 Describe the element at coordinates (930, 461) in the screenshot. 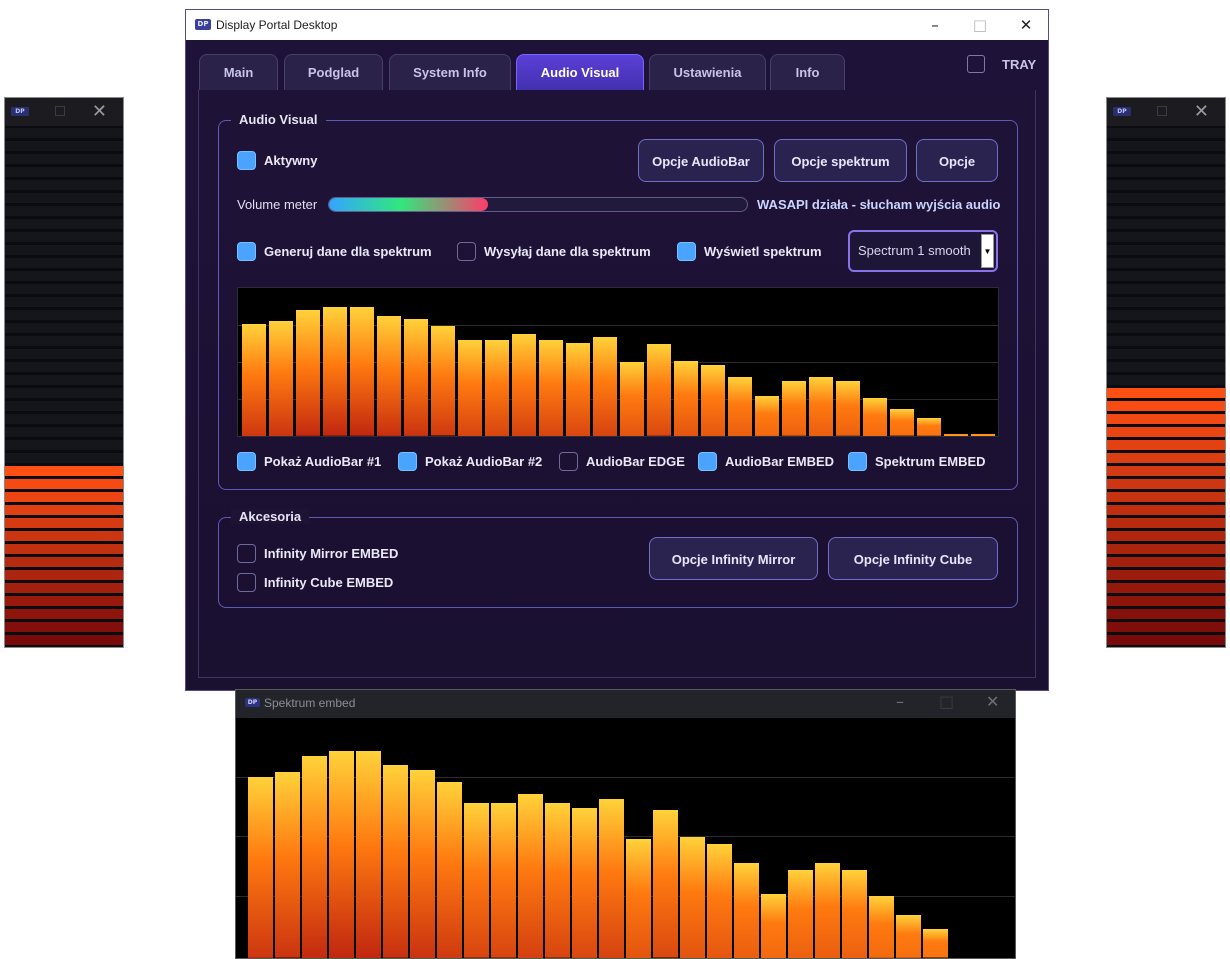

I see `spektrum-embed-label: Spektrum EMBED` at that location.